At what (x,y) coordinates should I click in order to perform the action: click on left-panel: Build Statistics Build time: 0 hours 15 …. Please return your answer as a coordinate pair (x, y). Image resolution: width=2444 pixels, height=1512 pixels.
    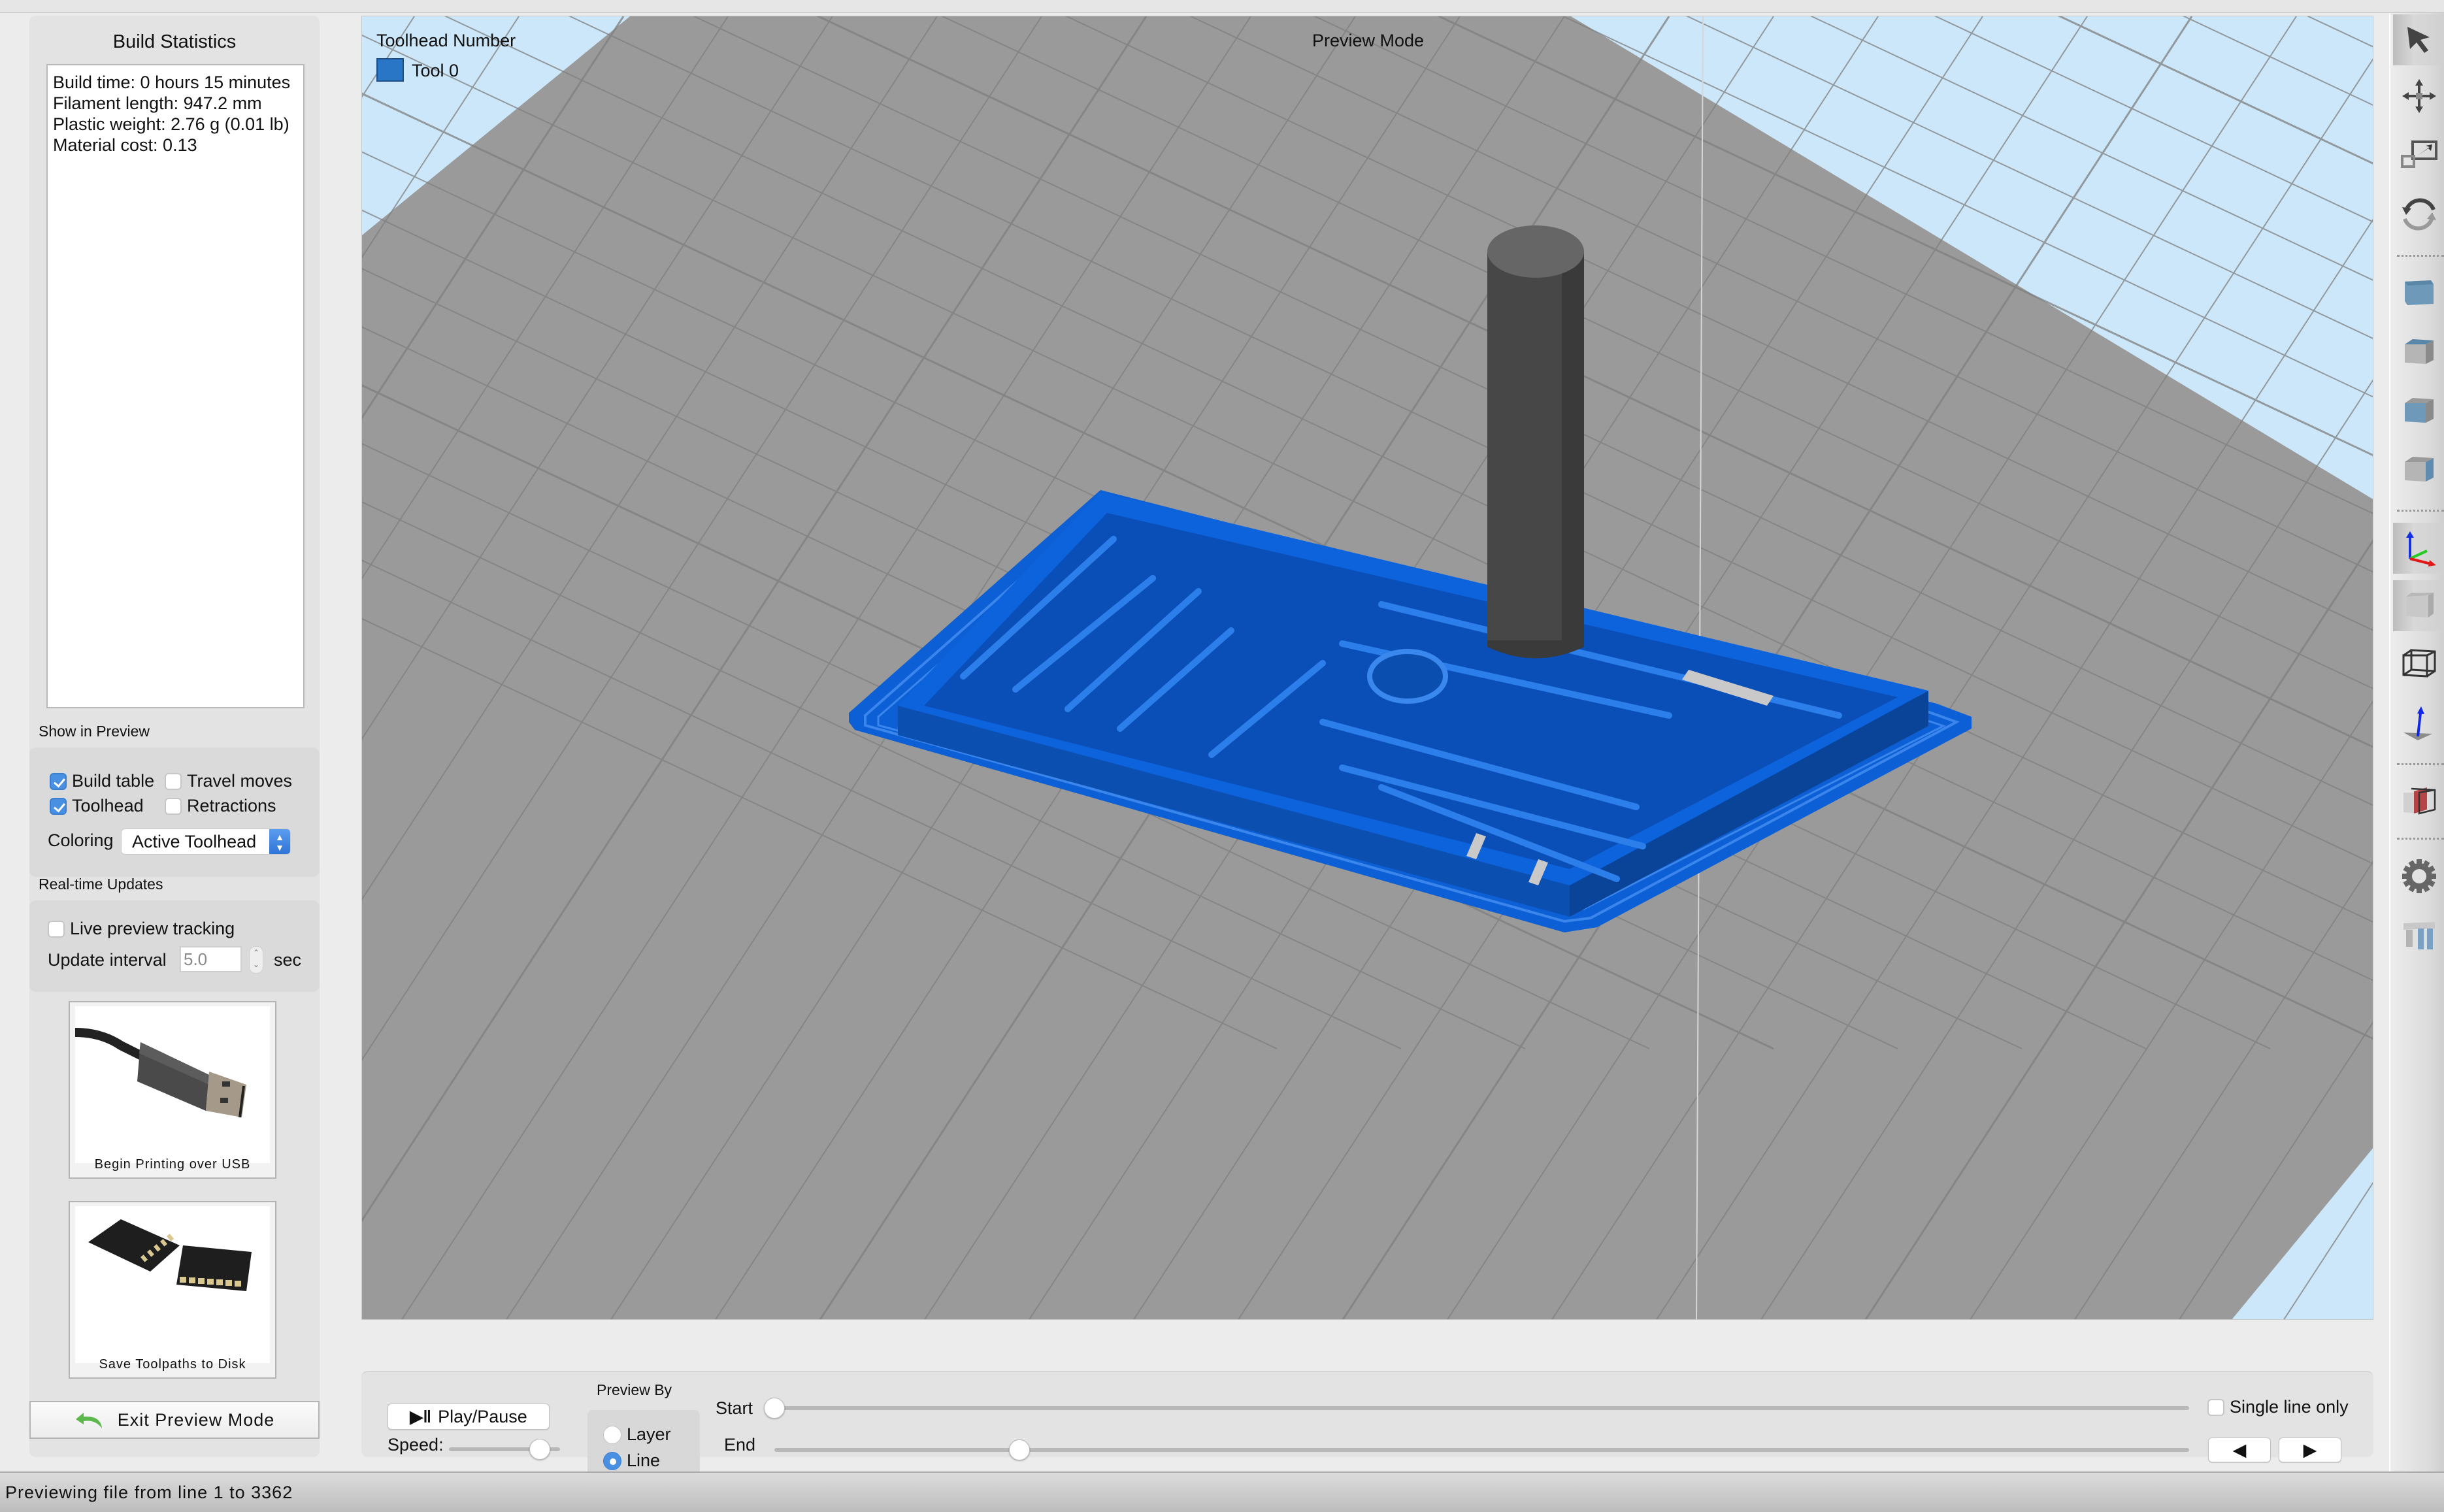
    Looking at the image, I should click on (174, 736).